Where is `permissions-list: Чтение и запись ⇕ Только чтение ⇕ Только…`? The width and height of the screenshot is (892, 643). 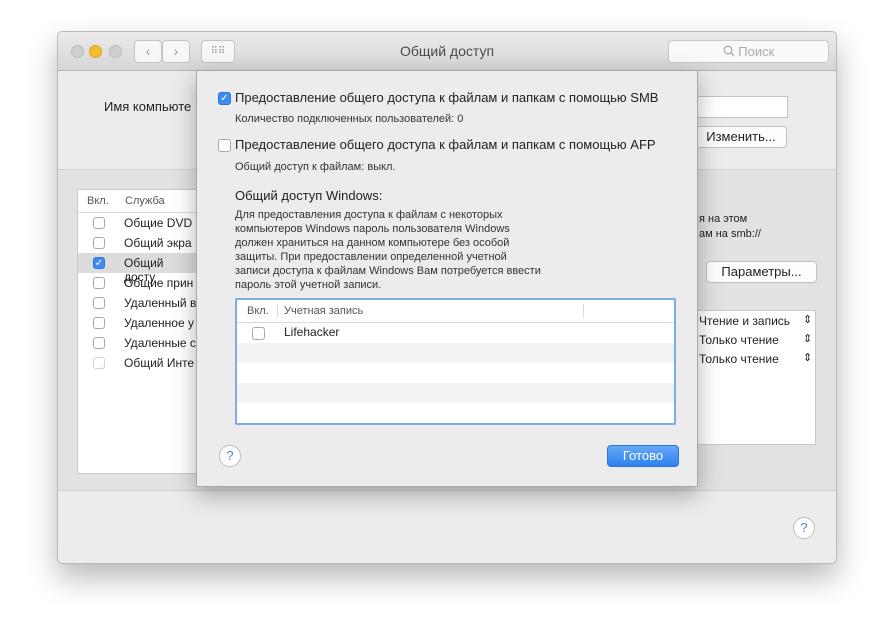
permissions-list: Чтение и запись ⇕ Только чтение ⇕ Только… is located at coordinates (754, 377).